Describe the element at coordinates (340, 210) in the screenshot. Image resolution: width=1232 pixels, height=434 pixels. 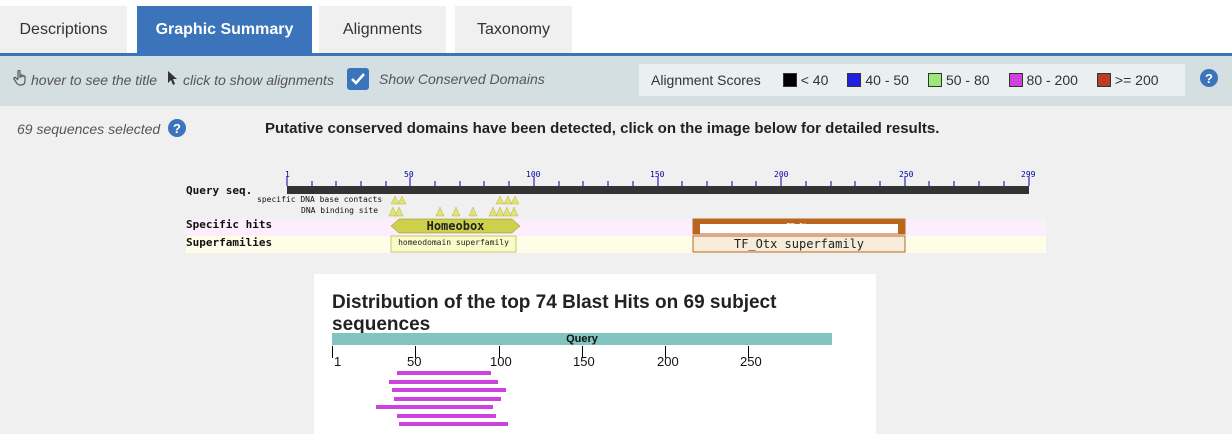
I see `dna-binding-site-label: DNA binding site` at that location.